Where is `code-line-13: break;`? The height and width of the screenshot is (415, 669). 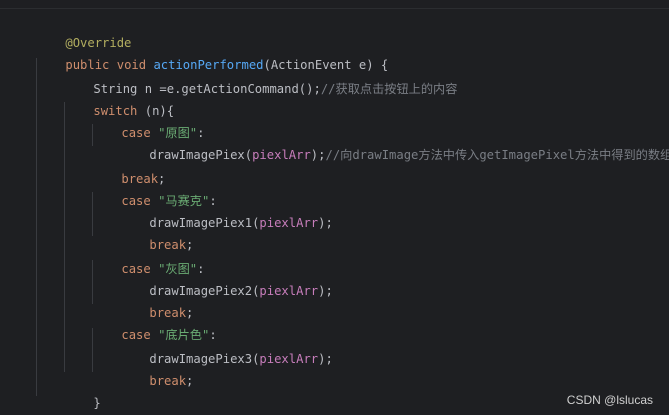
code-line-13: break; is located at coordinates (156, 300).